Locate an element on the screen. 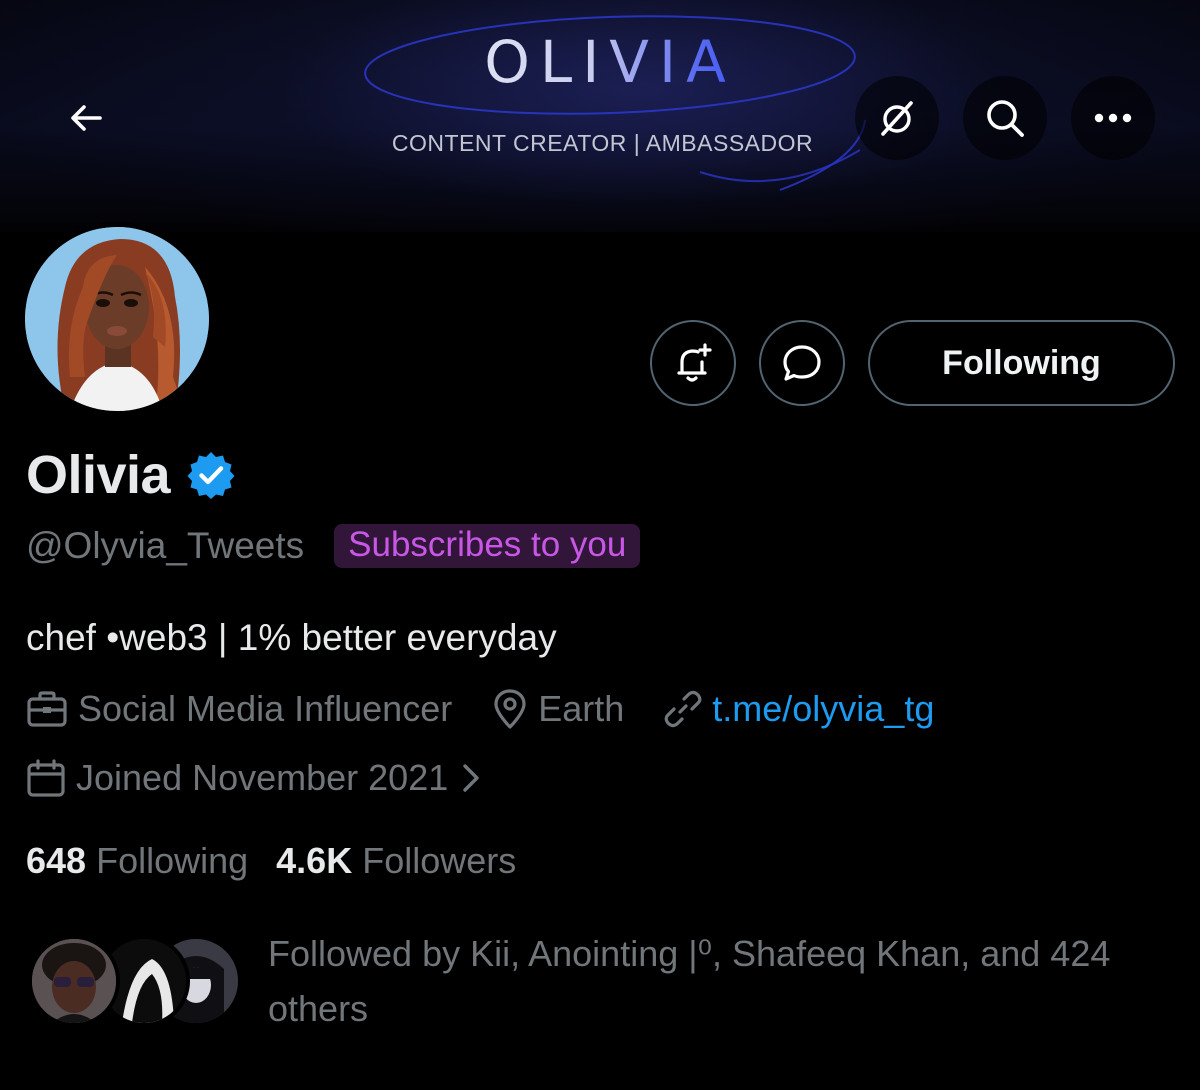 The height and width of the screenshot is (1090, 1200). name-row: Olivia is located at coordinates (131, 475).